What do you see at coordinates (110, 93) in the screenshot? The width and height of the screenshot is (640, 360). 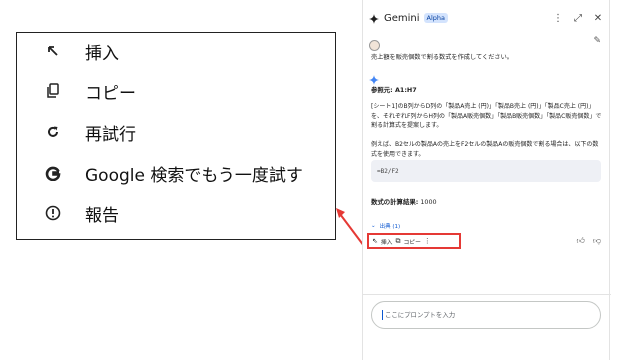 I see `menu-item-label: コピー` at bounding box center [110, 93].